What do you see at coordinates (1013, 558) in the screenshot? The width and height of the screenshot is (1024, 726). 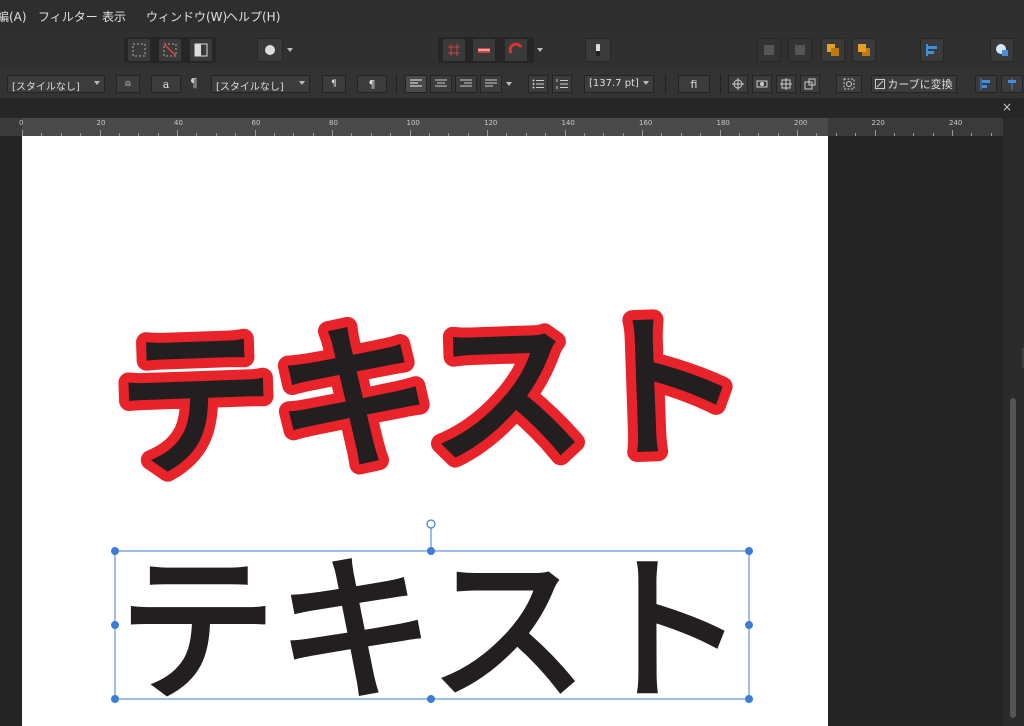 I see `scrollbar-thumb` at bounding box center [1013, 558].